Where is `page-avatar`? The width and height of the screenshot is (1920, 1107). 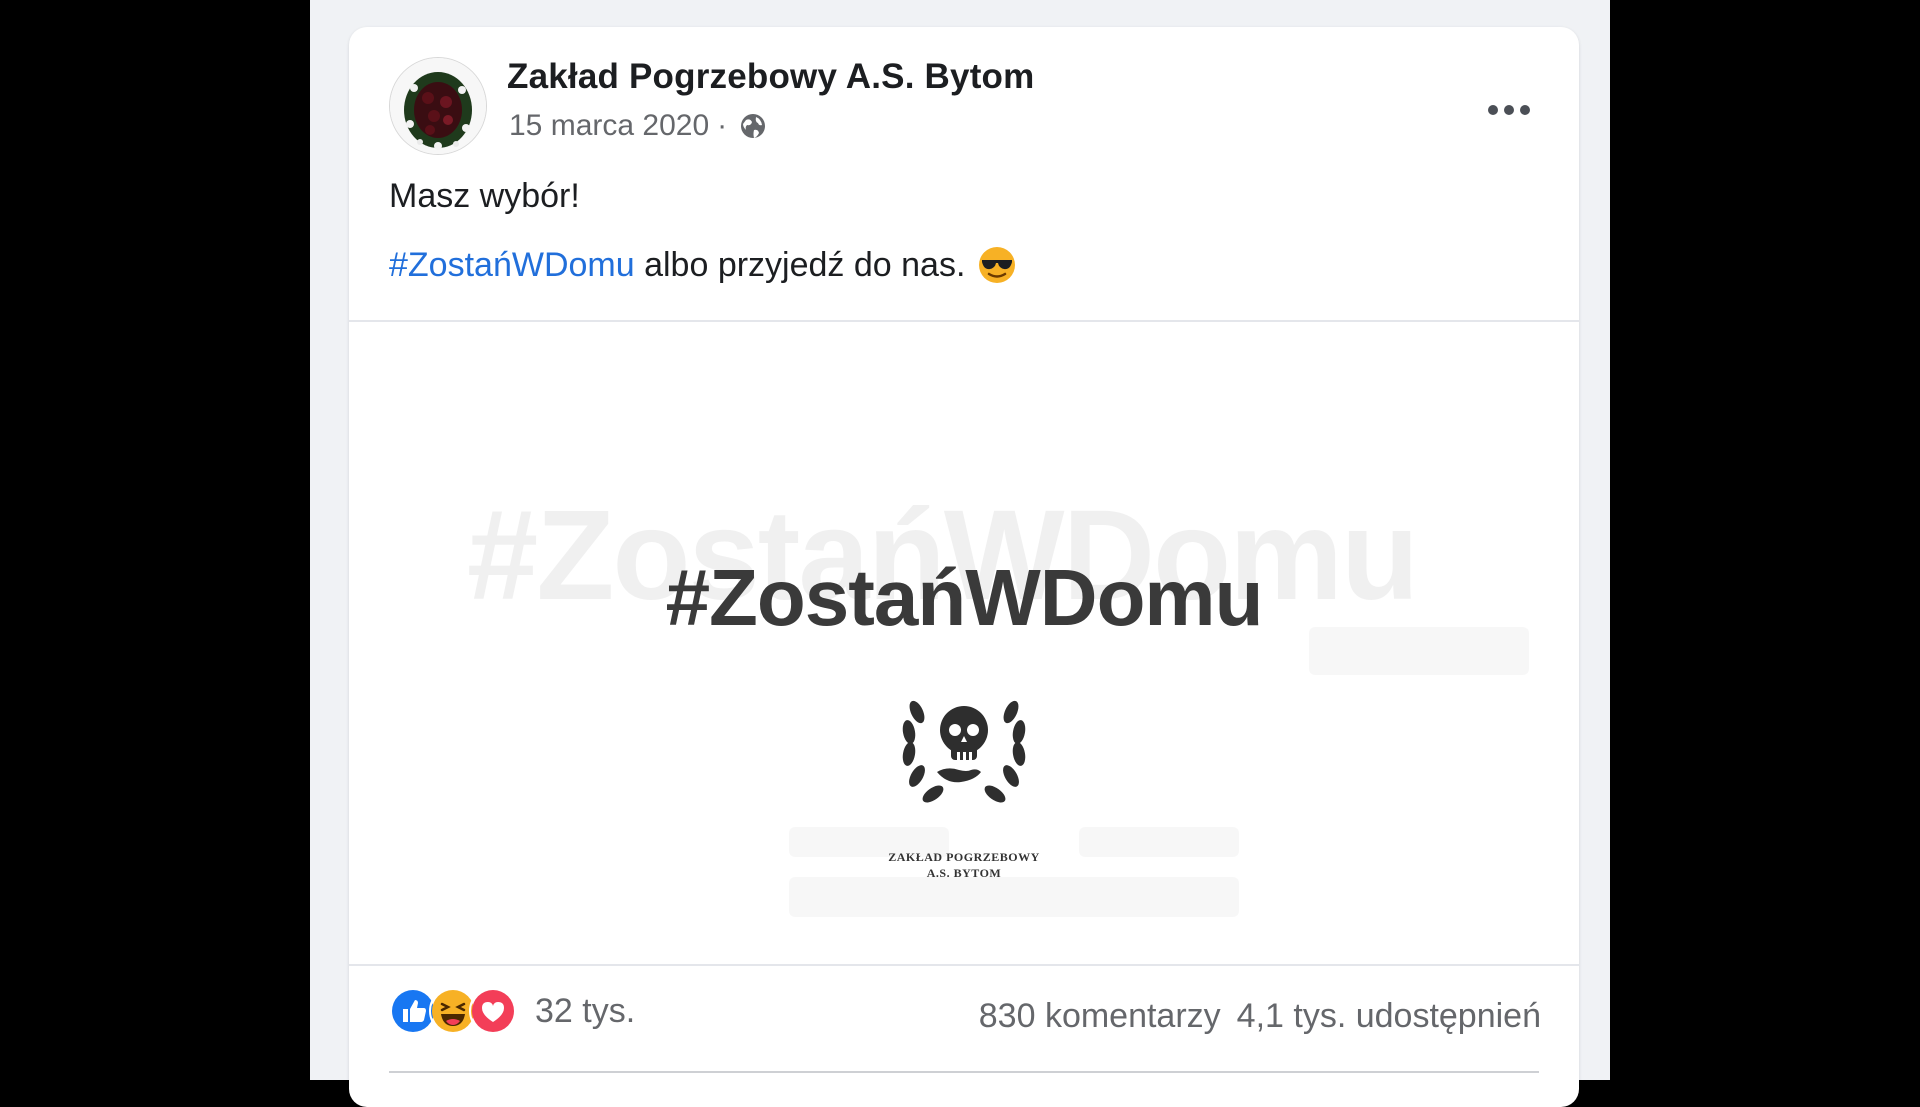 page-avatar is located at coordinates (438, 106).